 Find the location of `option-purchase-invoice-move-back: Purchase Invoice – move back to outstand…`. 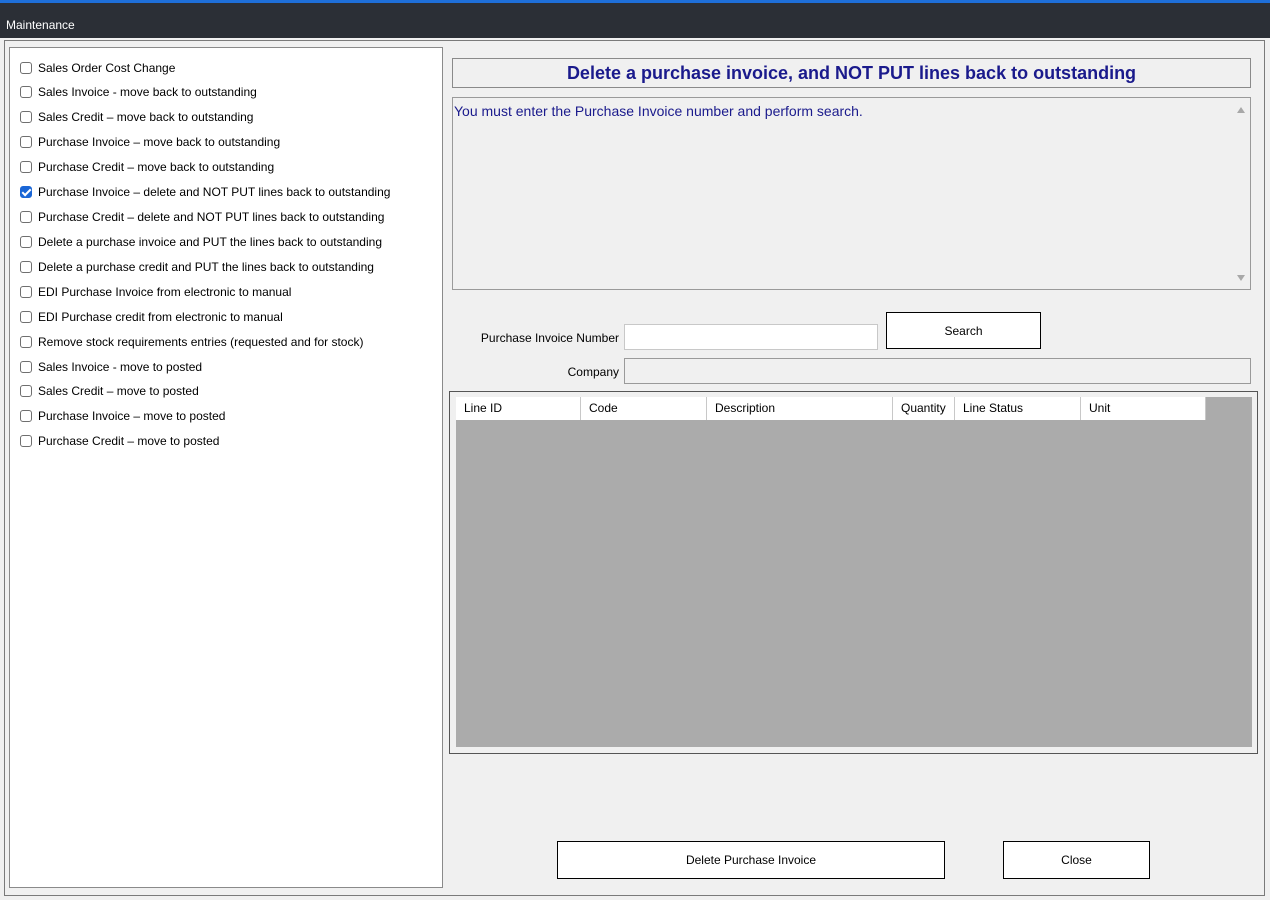

option-purchase-invoice-move-back: Purchase Invoice – move back to outstand… is located at coordinates (150, 142).